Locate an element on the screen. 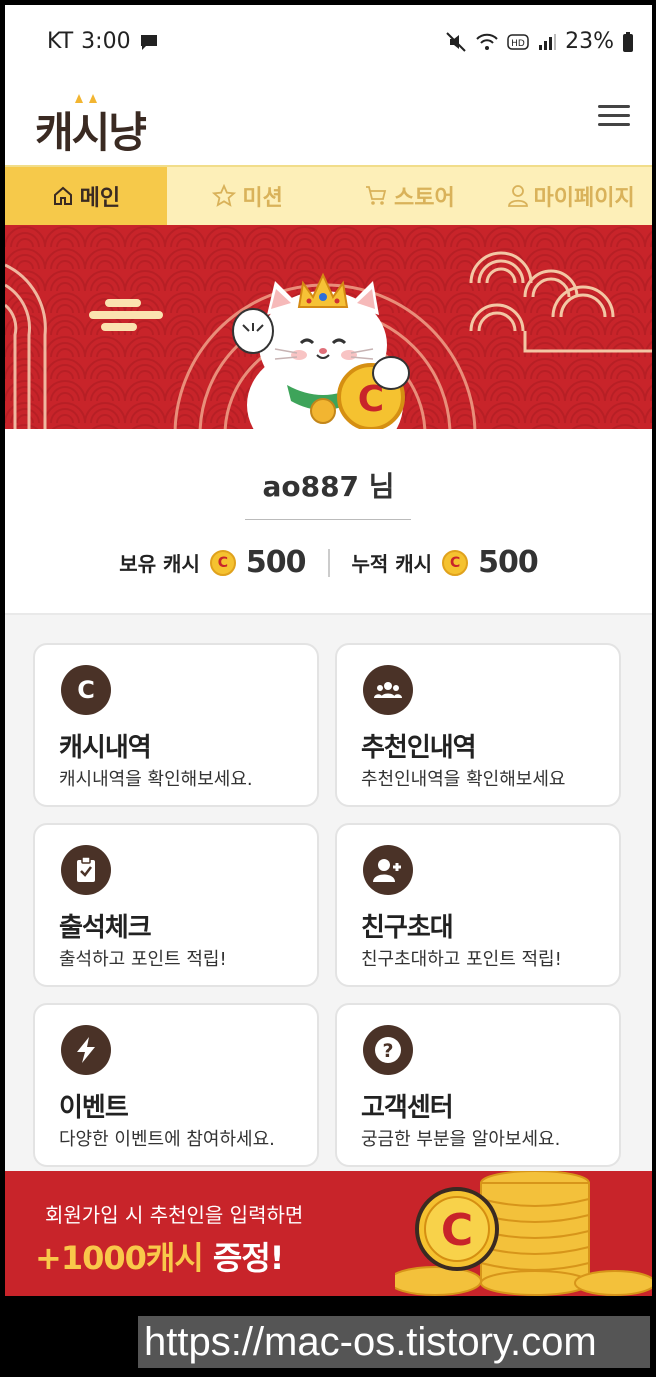 This screenshot has height=1377, width=656. watermark-url: https://mac-os.tistory.com is located at coordinates (394, 1342).